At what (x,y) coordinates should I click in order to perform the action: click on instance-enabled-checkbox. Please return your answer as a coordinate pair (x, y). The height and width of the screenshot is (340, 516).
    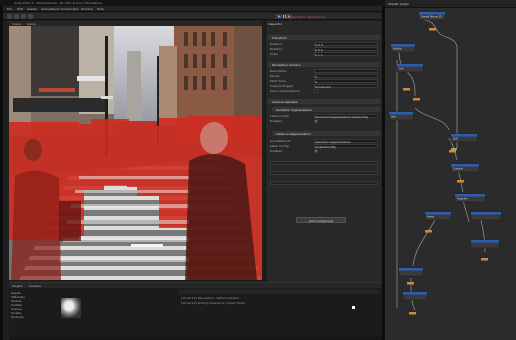
    Looking at the image, I should click on (316, 151).